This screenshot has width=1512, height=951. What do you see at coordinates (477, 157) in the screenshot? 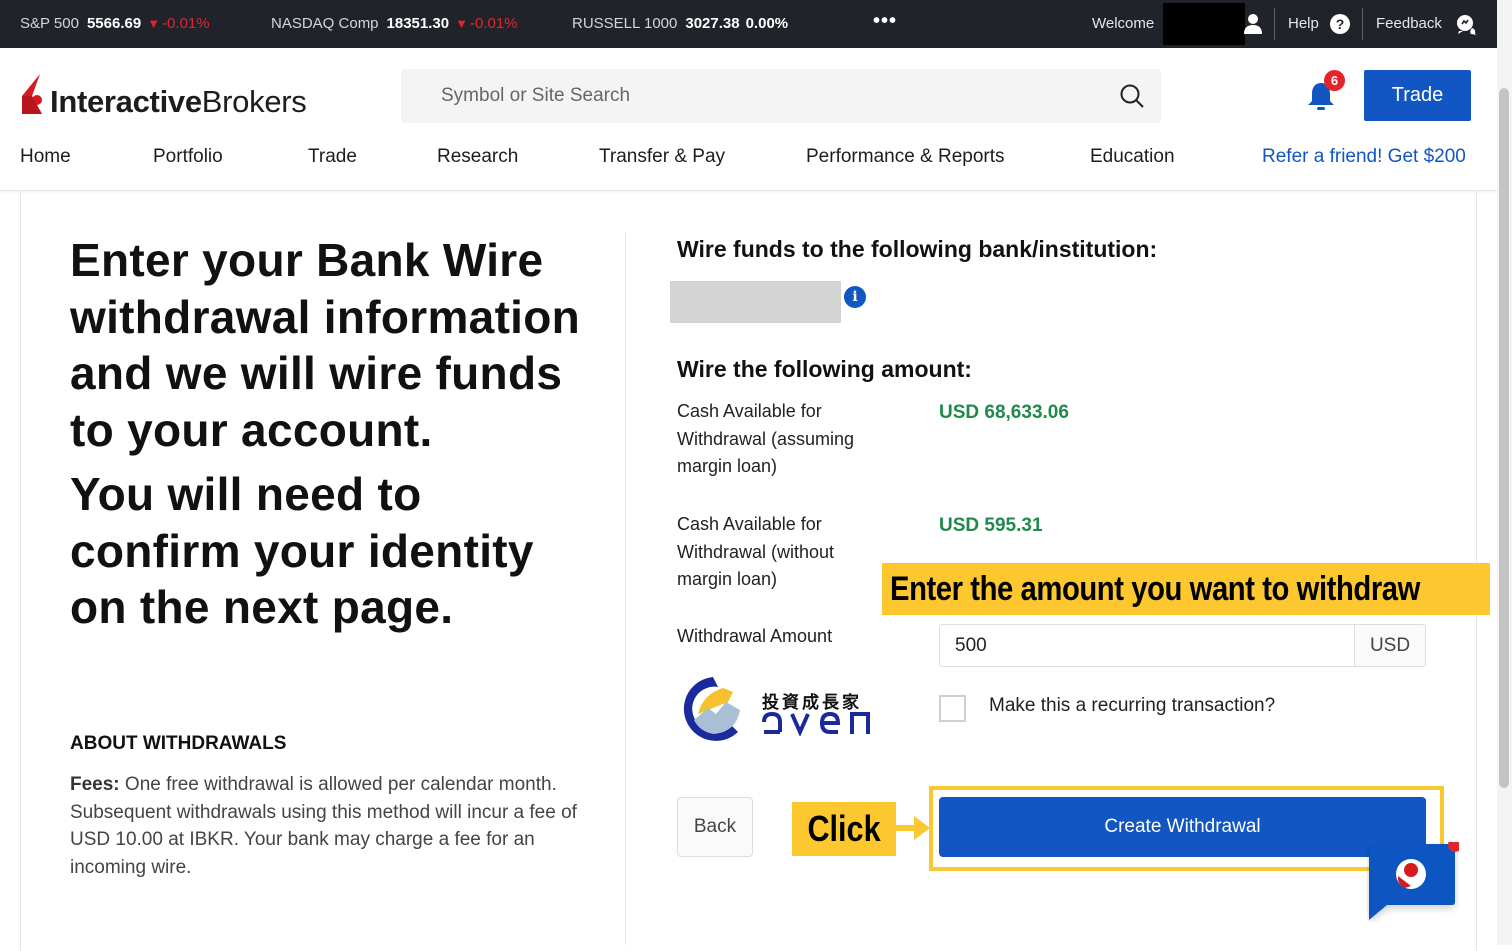
I see `nav-item-research: Research` at bounding box center [477, 157].